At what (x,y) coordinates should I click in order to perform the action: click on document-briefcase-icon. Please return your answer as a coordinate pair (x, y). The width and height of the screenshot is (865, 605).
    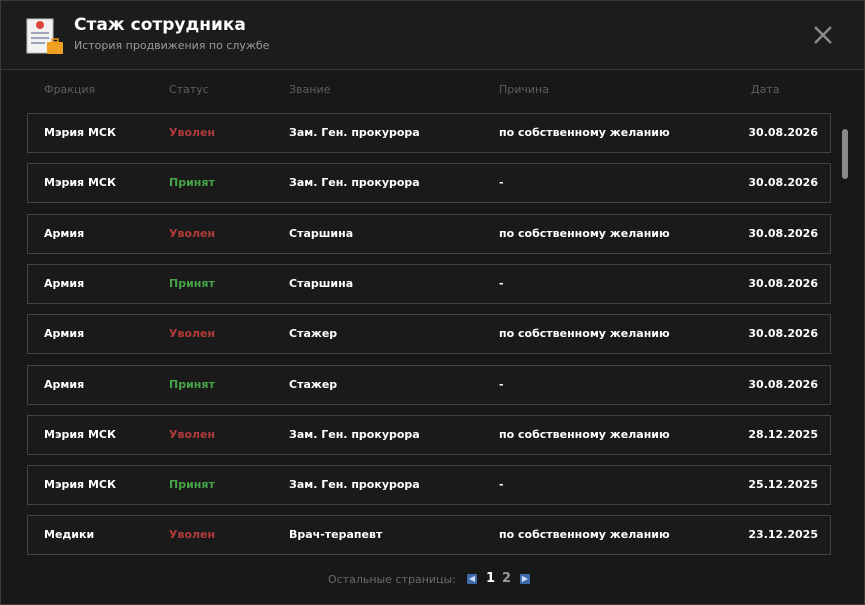
    Looking at the image, I should click on (45, 37).